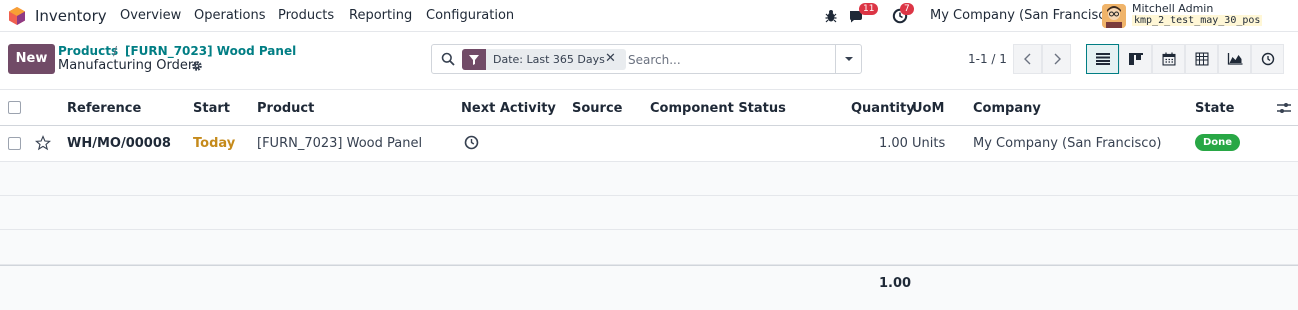  I want to click on graph-view-icon, so click(1234, 59).